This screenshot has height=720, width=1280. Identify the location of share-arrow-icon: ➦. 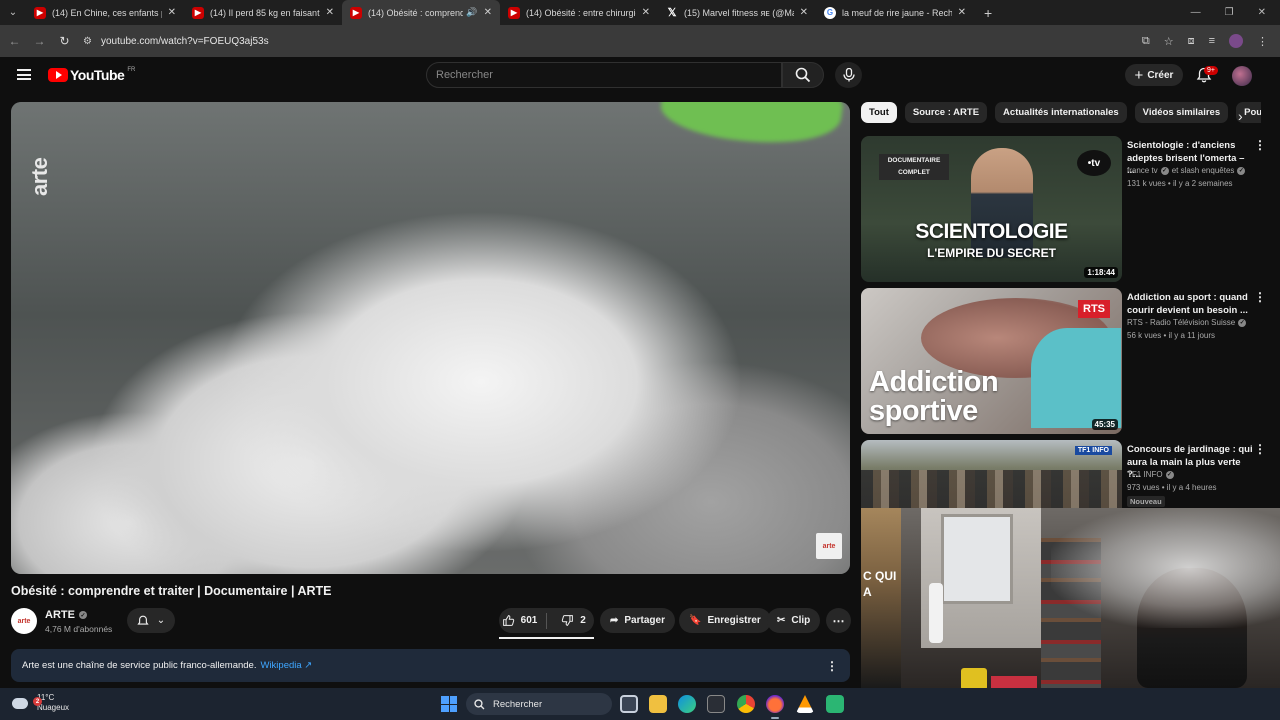
(614, 620).